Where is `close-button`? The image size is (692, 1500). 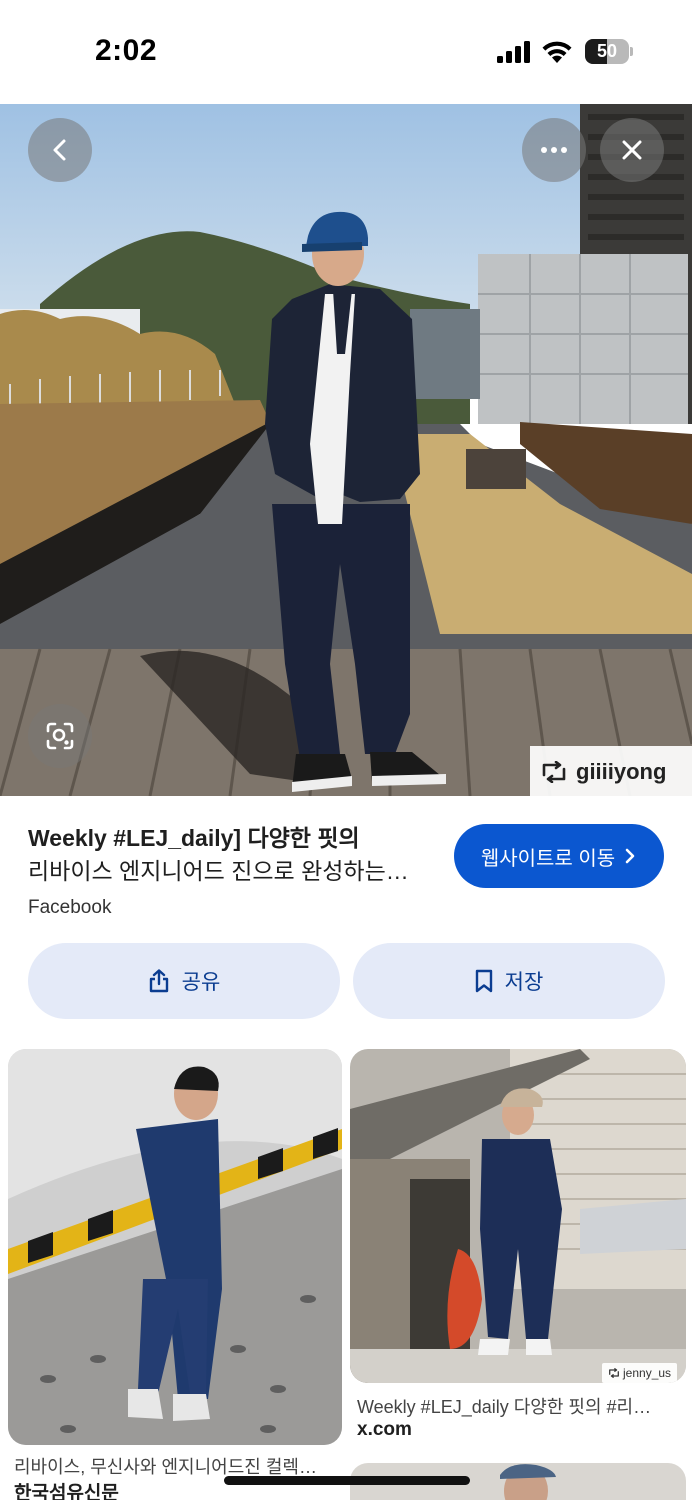
close-button is located at coordinates (632, 150).